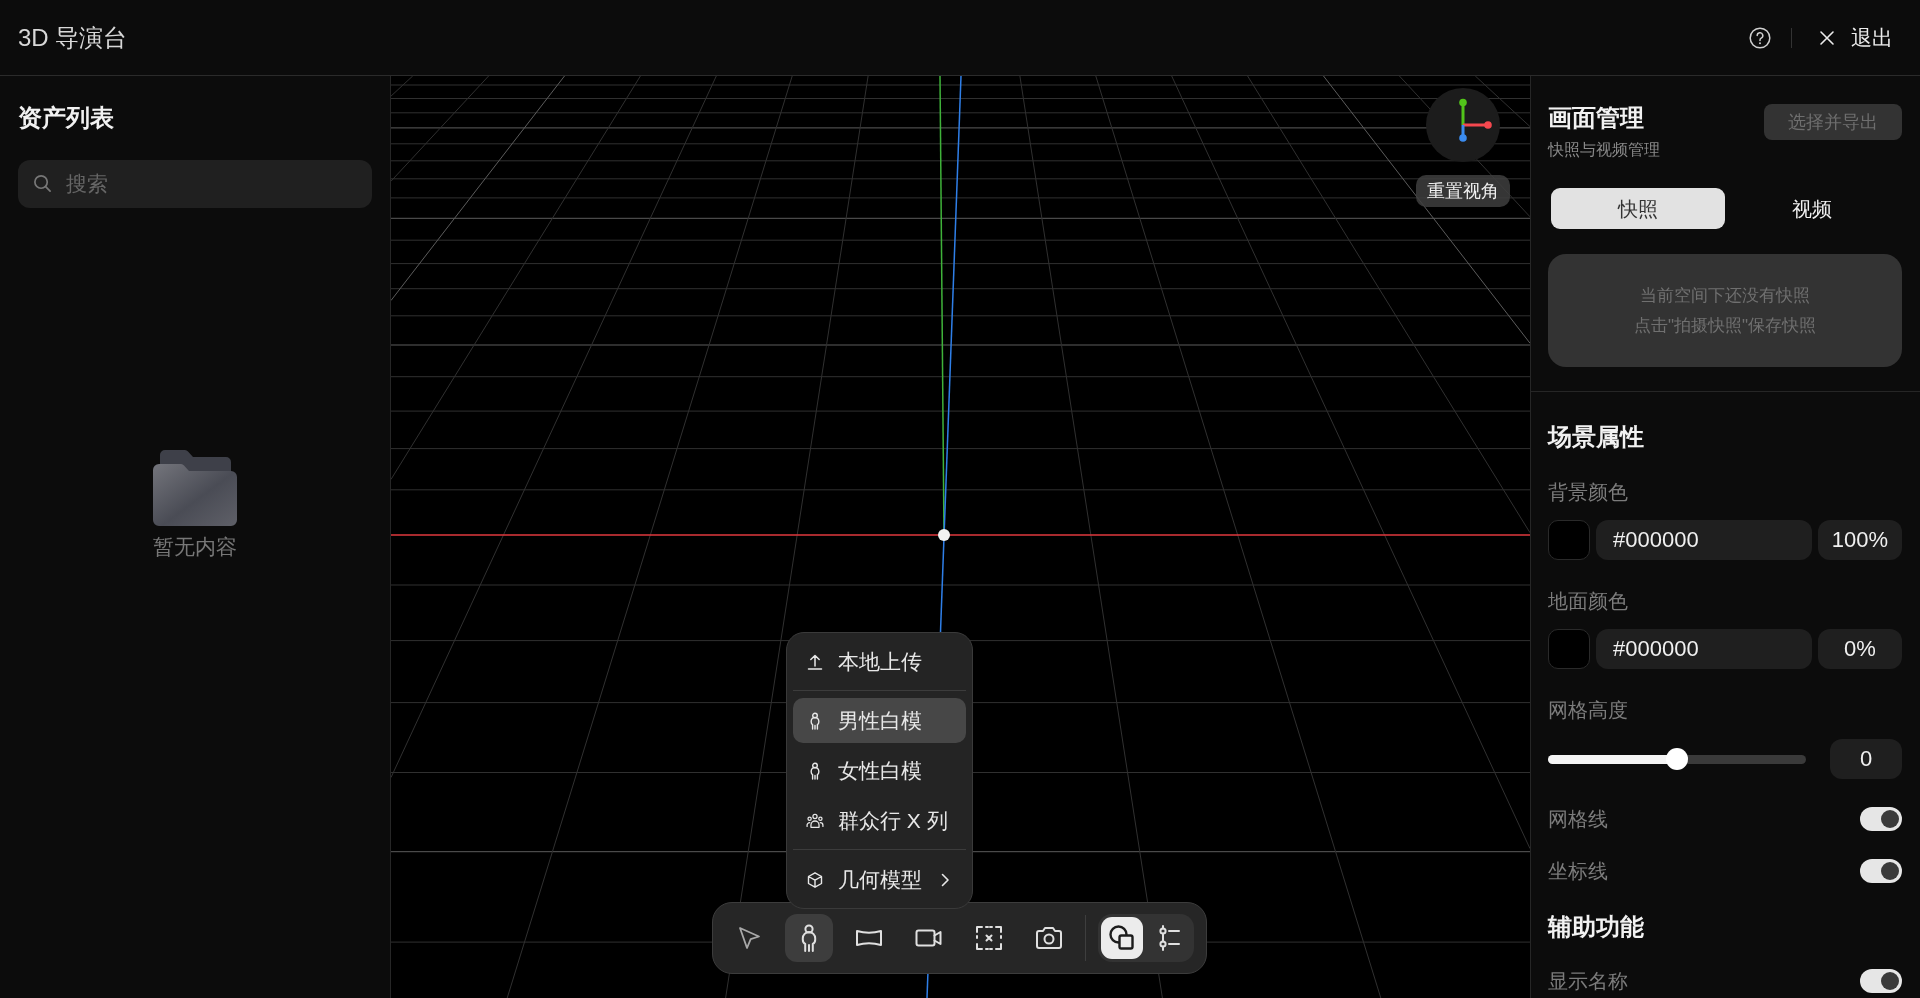 Image resolution: width=1920 pixels, height=998 pixels. What do you see at coordinates (73, 37) in the screenshot?
I see `app-title: 3D 导演台` at bounding box center [73, 37].